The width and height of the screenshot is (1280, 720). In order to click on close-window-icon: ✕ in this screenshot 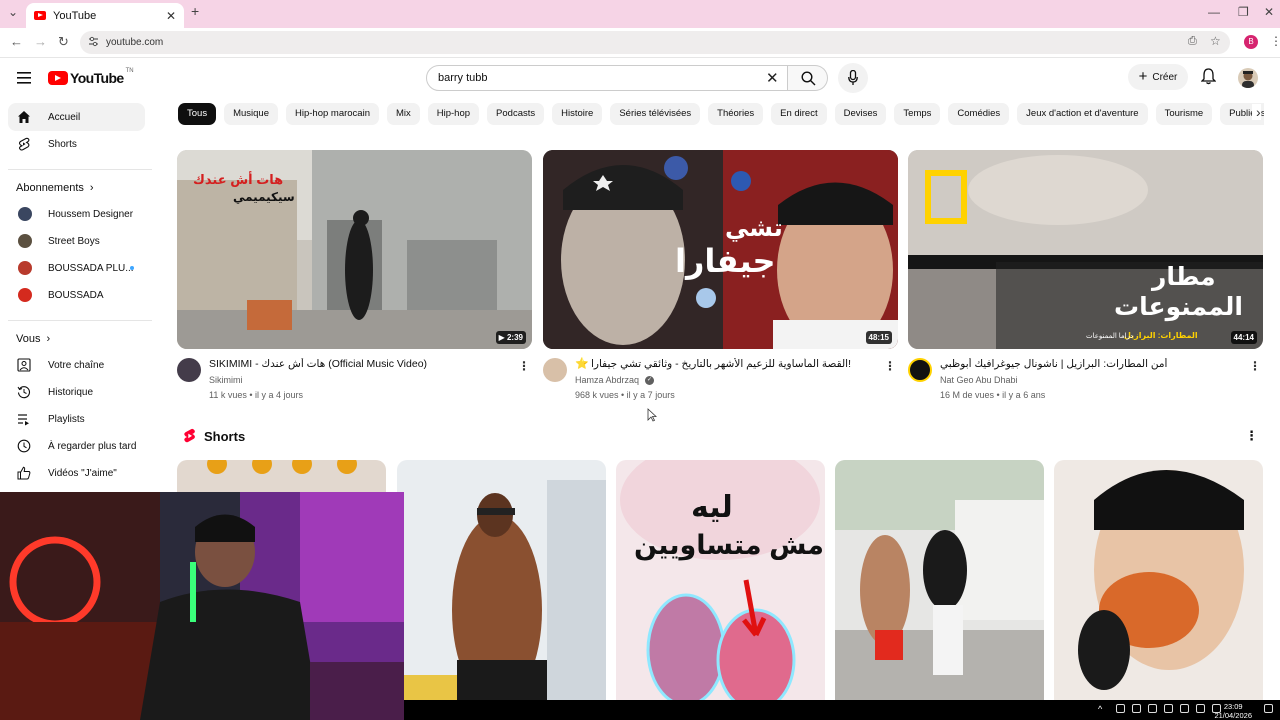, I will do `click(1269, 12)`.